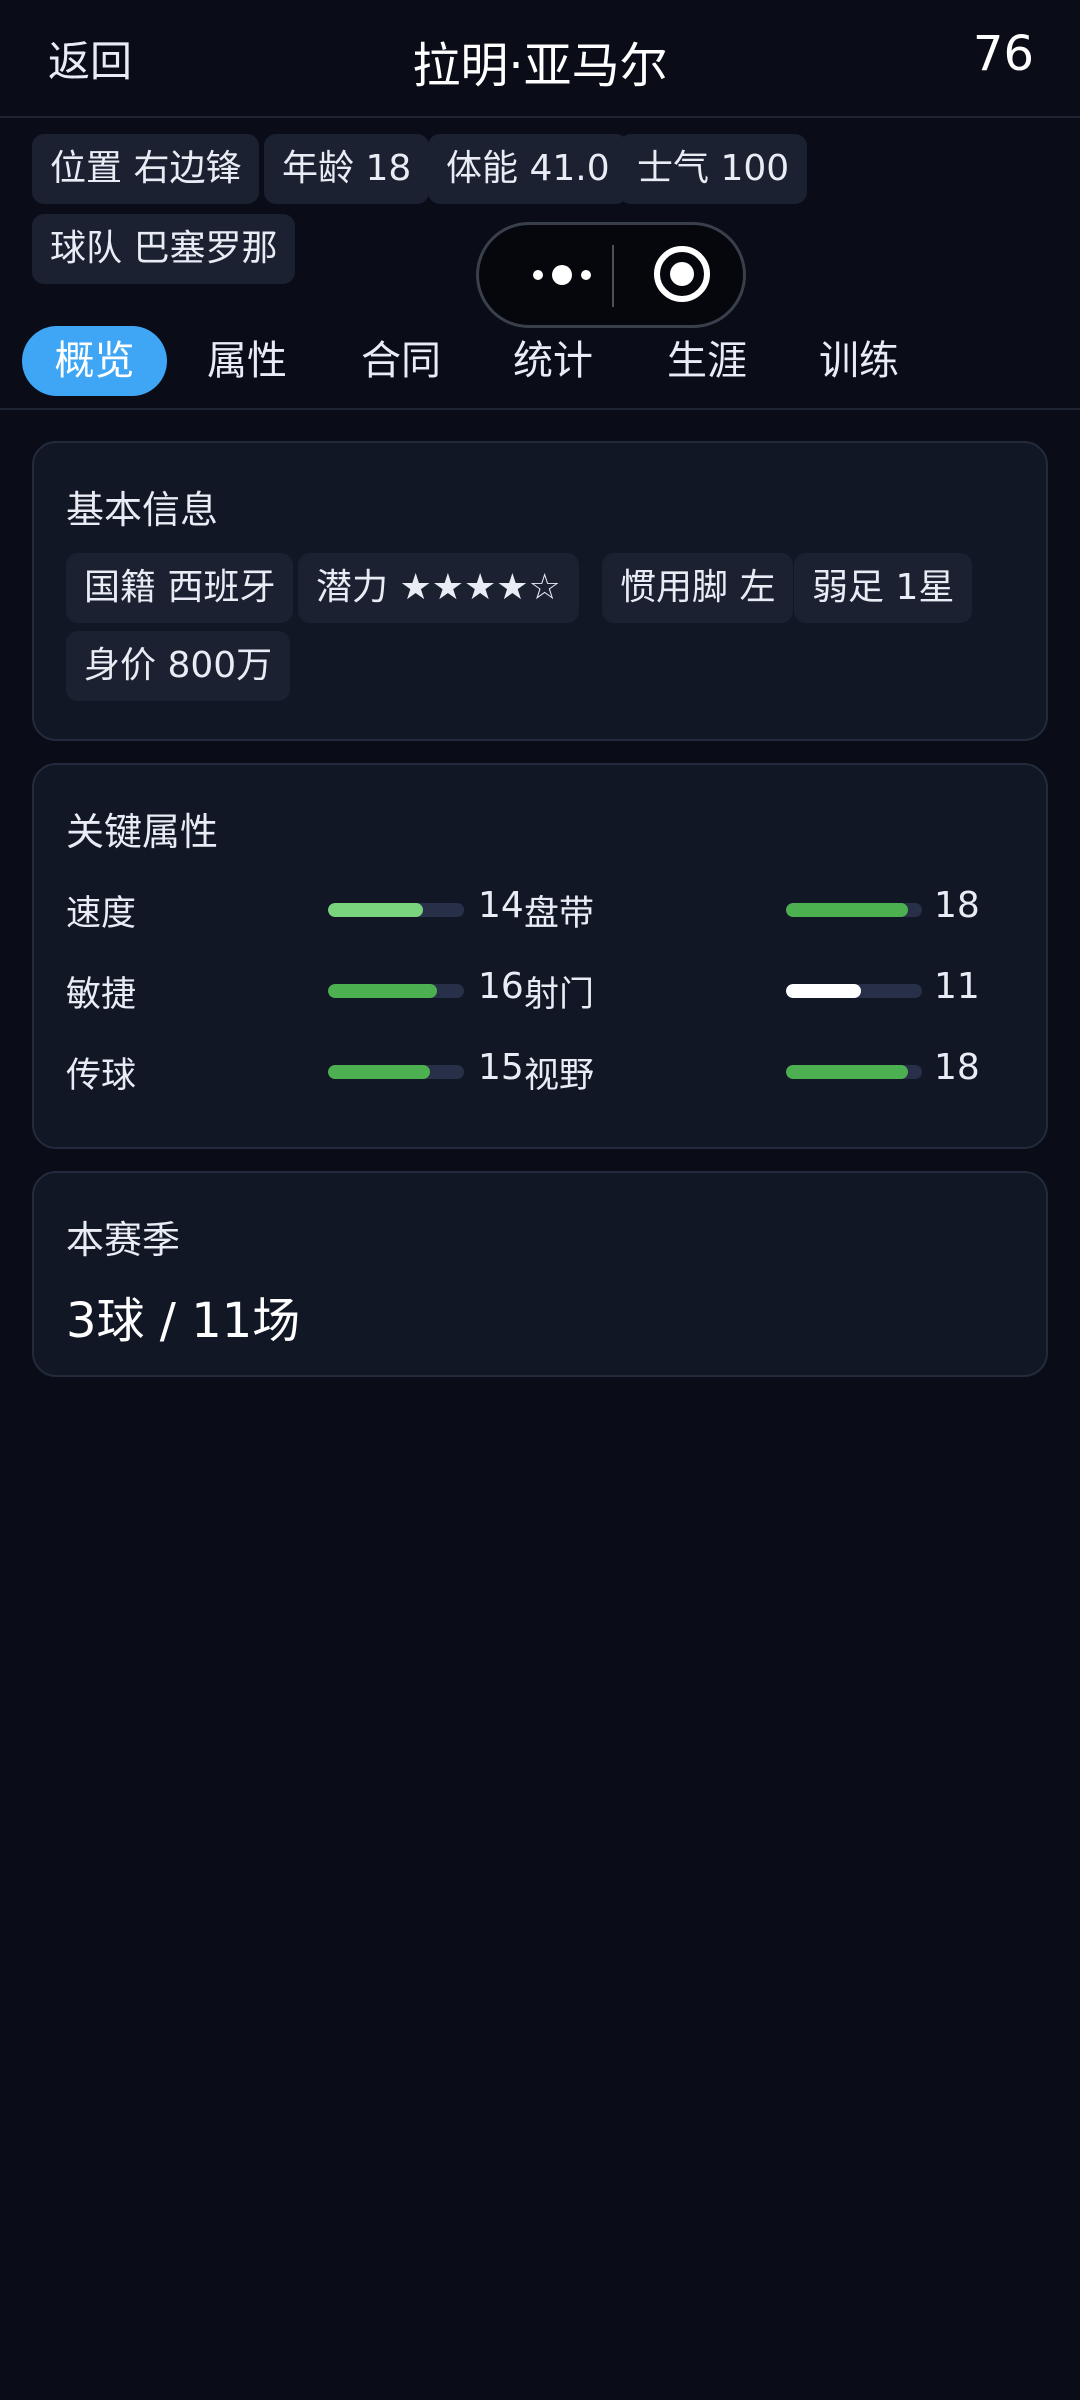  Describe the element at coordinates (713, 169) in the screenshot. I see `chip-morale: 士气 100` at that location.